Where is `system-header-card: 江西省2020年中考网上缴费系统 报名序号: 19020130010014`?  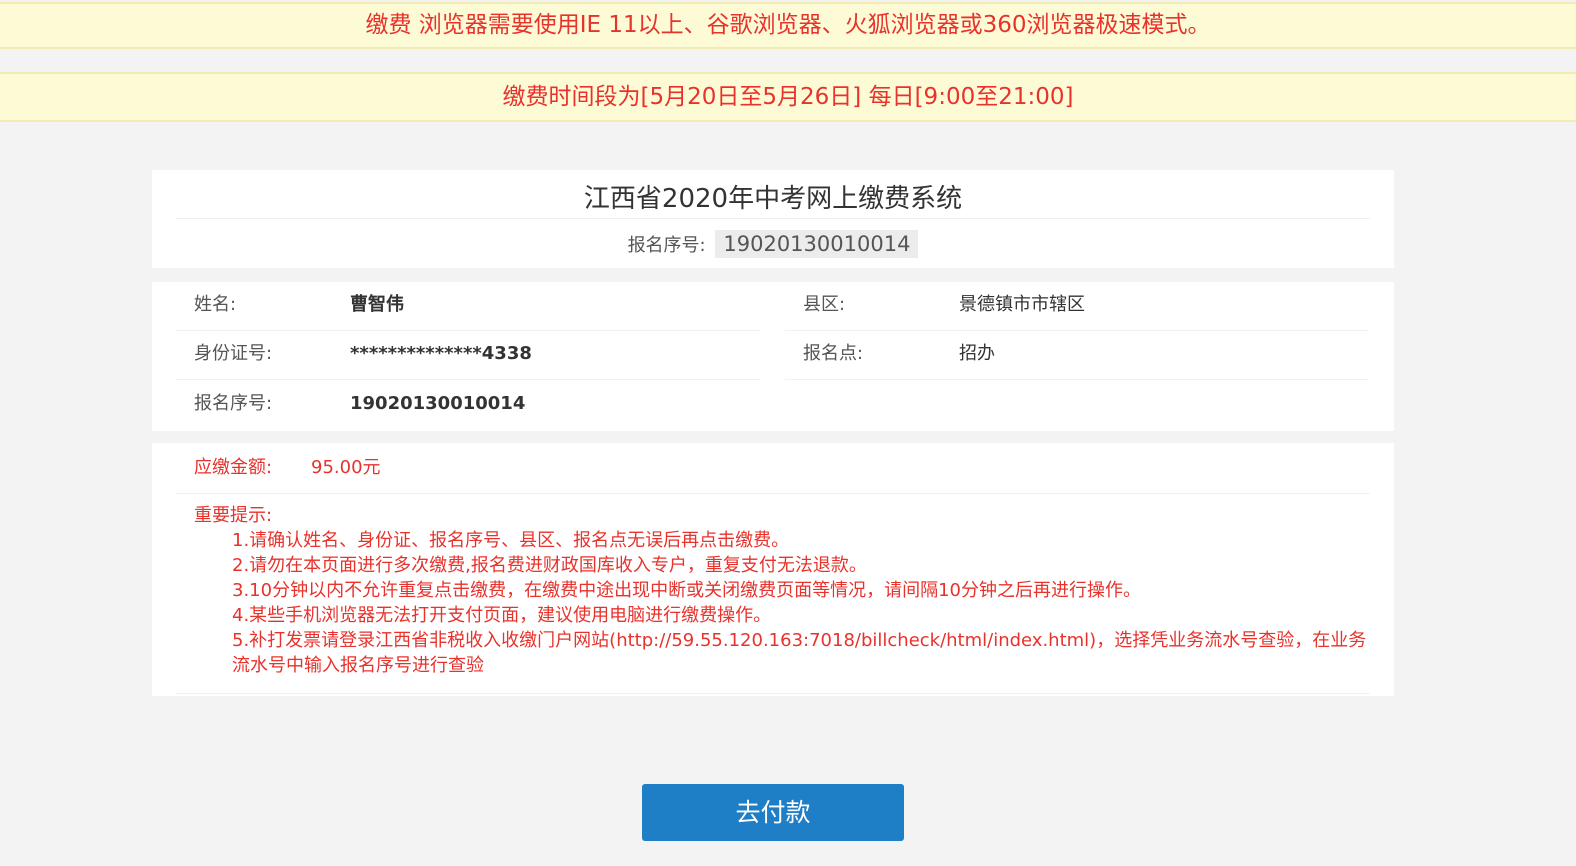 system-header-card: 江西省2020年中考网上缴费系统 报名序号: 19020130010014 is located at coordinates (773, 219).